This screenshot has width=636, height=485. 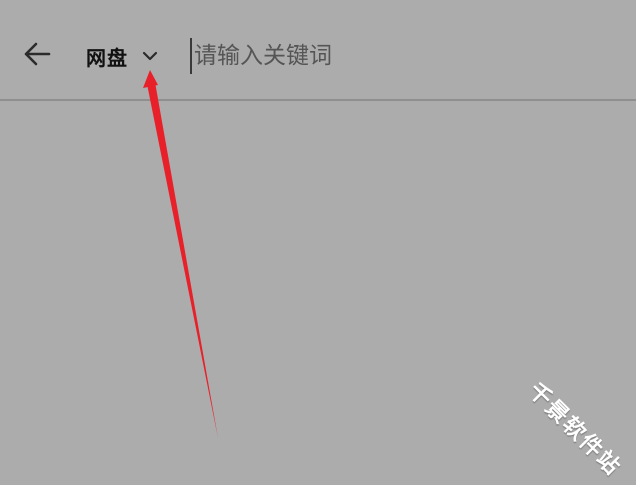 I want to click on chevron-down-icon, so click(x=150, y=56).